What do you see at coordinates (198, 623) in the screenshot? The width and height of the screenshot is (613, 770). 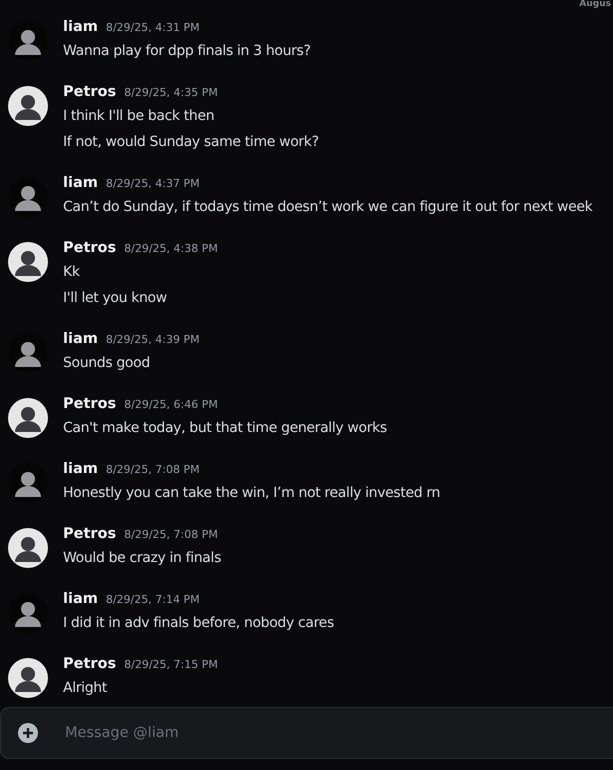 I see `message-text: I did it in adv finals before, nobody cares` at bounding box center [198, 623].